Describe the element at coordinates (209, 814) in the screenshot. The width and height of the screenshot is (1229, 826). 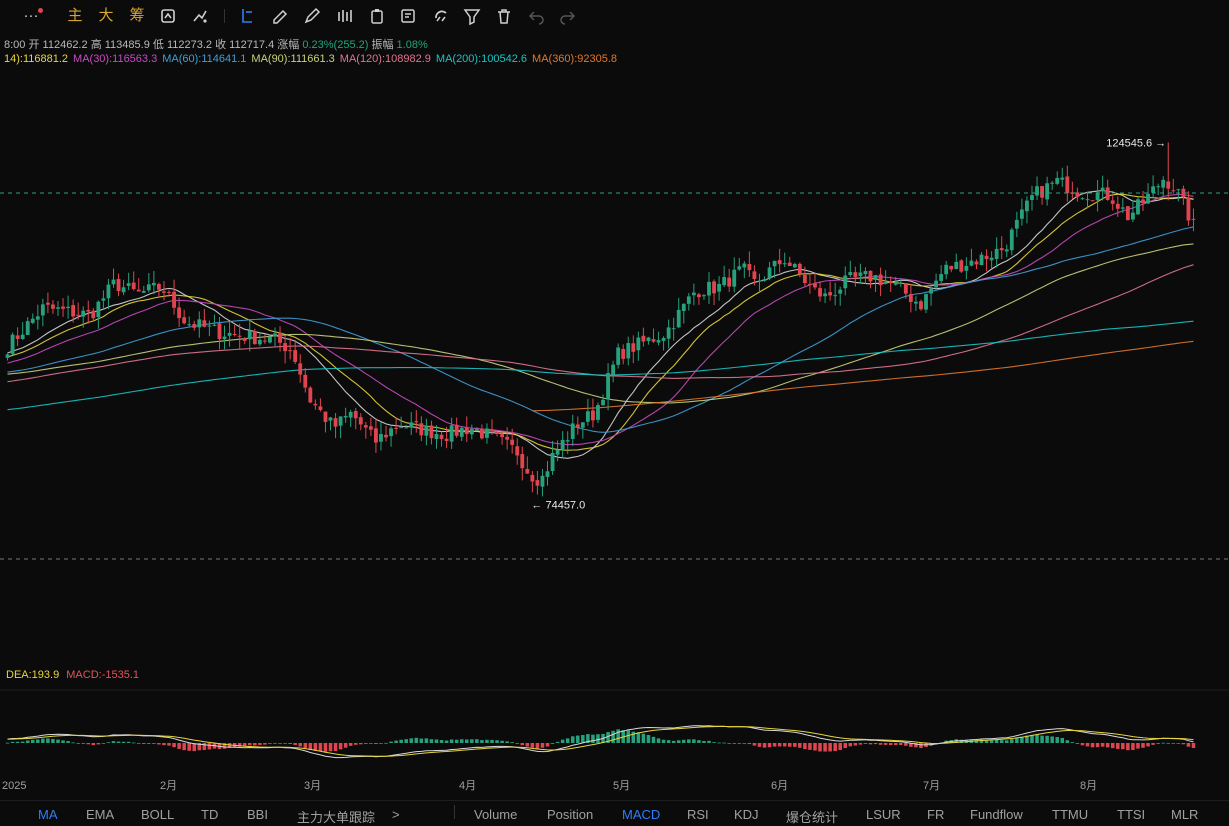
I see `tab-td: TD` at that location.